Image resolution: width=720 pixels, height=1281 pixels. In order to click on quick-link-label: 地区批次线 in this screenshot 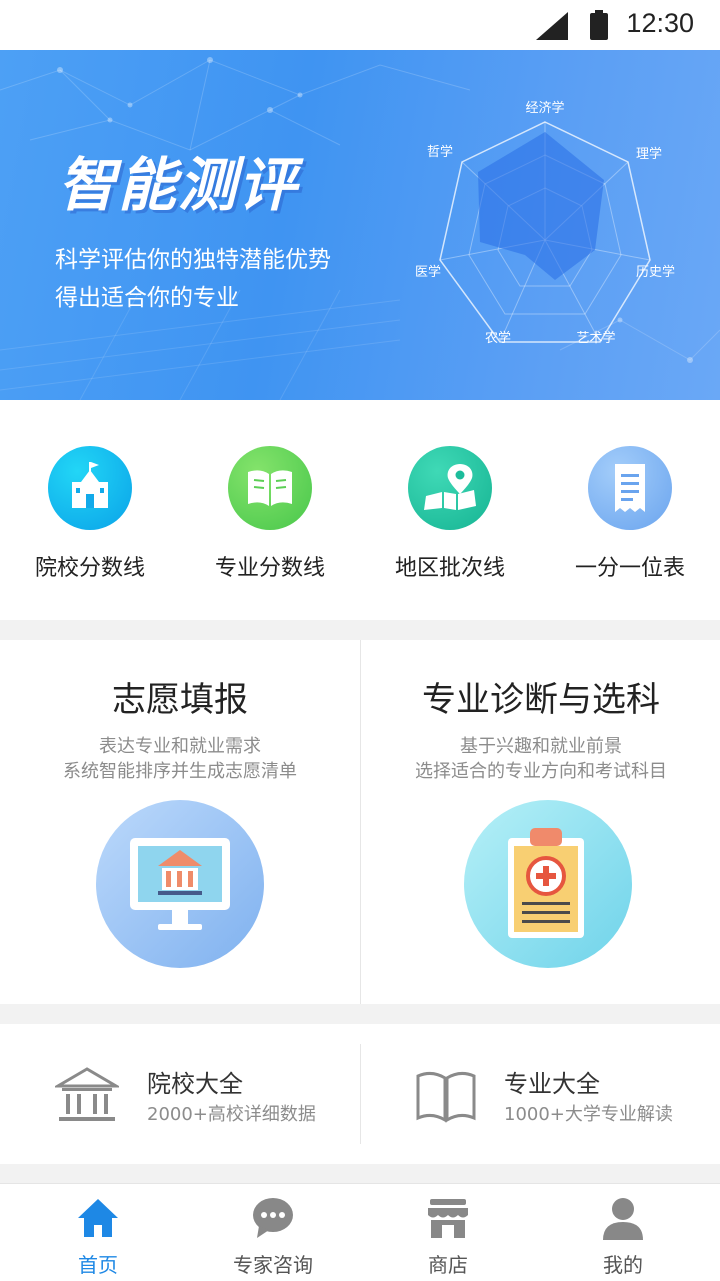, I will do `click(449, 568)`.